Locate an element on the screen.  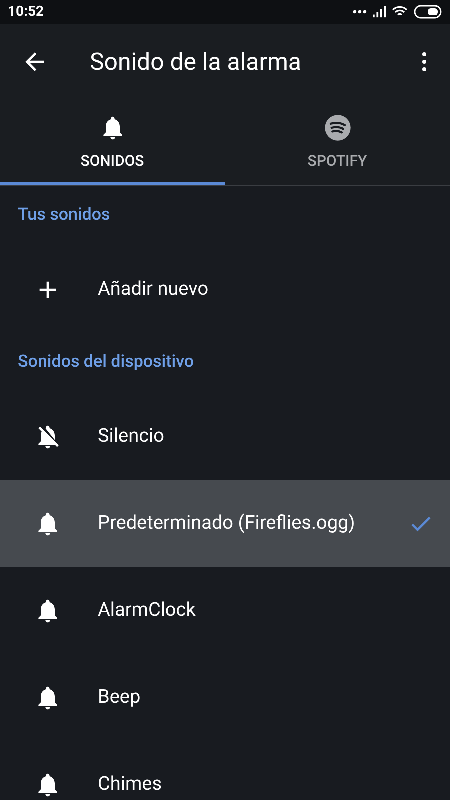
sound-item: Añadir nuevo is located at coordinates (225, 289).